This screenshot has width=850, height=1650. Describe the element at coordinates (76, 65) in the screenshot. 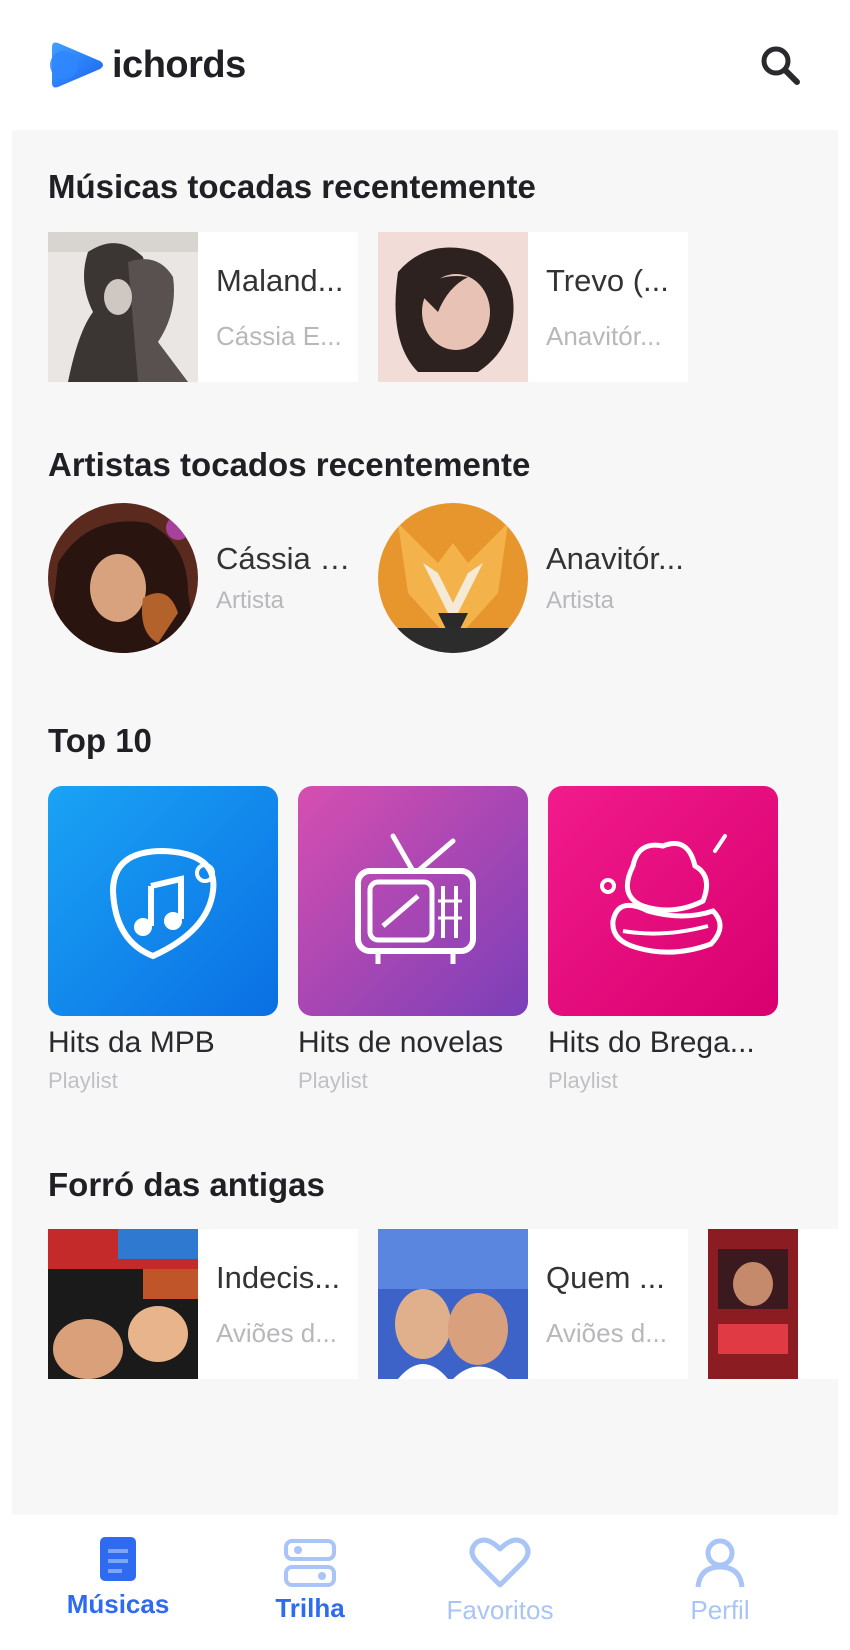

I see `ichords-logo-icon` at that location.